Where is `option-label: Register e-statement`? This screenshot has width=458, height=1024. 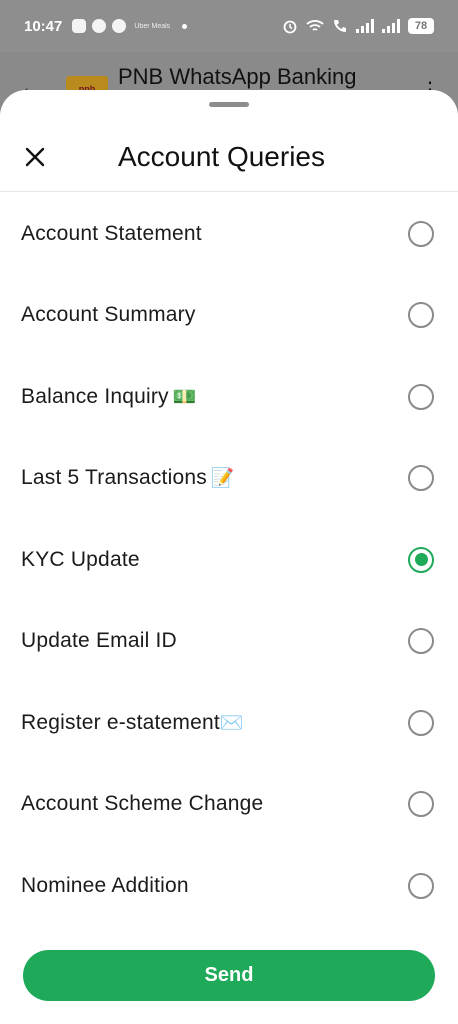
option-label: Register e-statement is located at coordinates (120, 722).